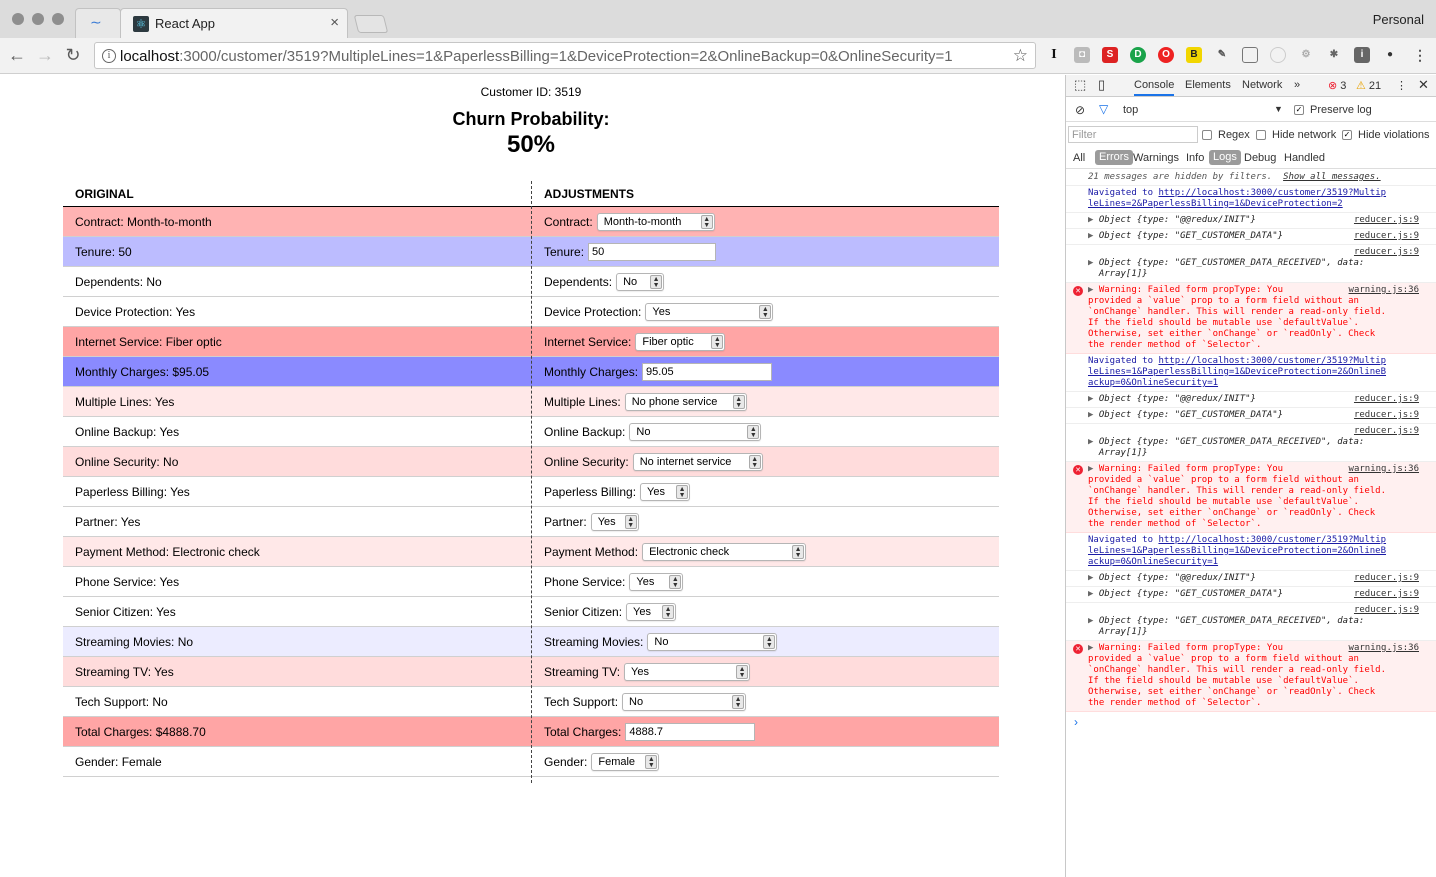 The width and height of the screenshot is (1436, 877). Describe the element at coordinates (680, 342) in the screenshot. I see `adjustment-select: Fiber optic ▲ ▼` at that location.